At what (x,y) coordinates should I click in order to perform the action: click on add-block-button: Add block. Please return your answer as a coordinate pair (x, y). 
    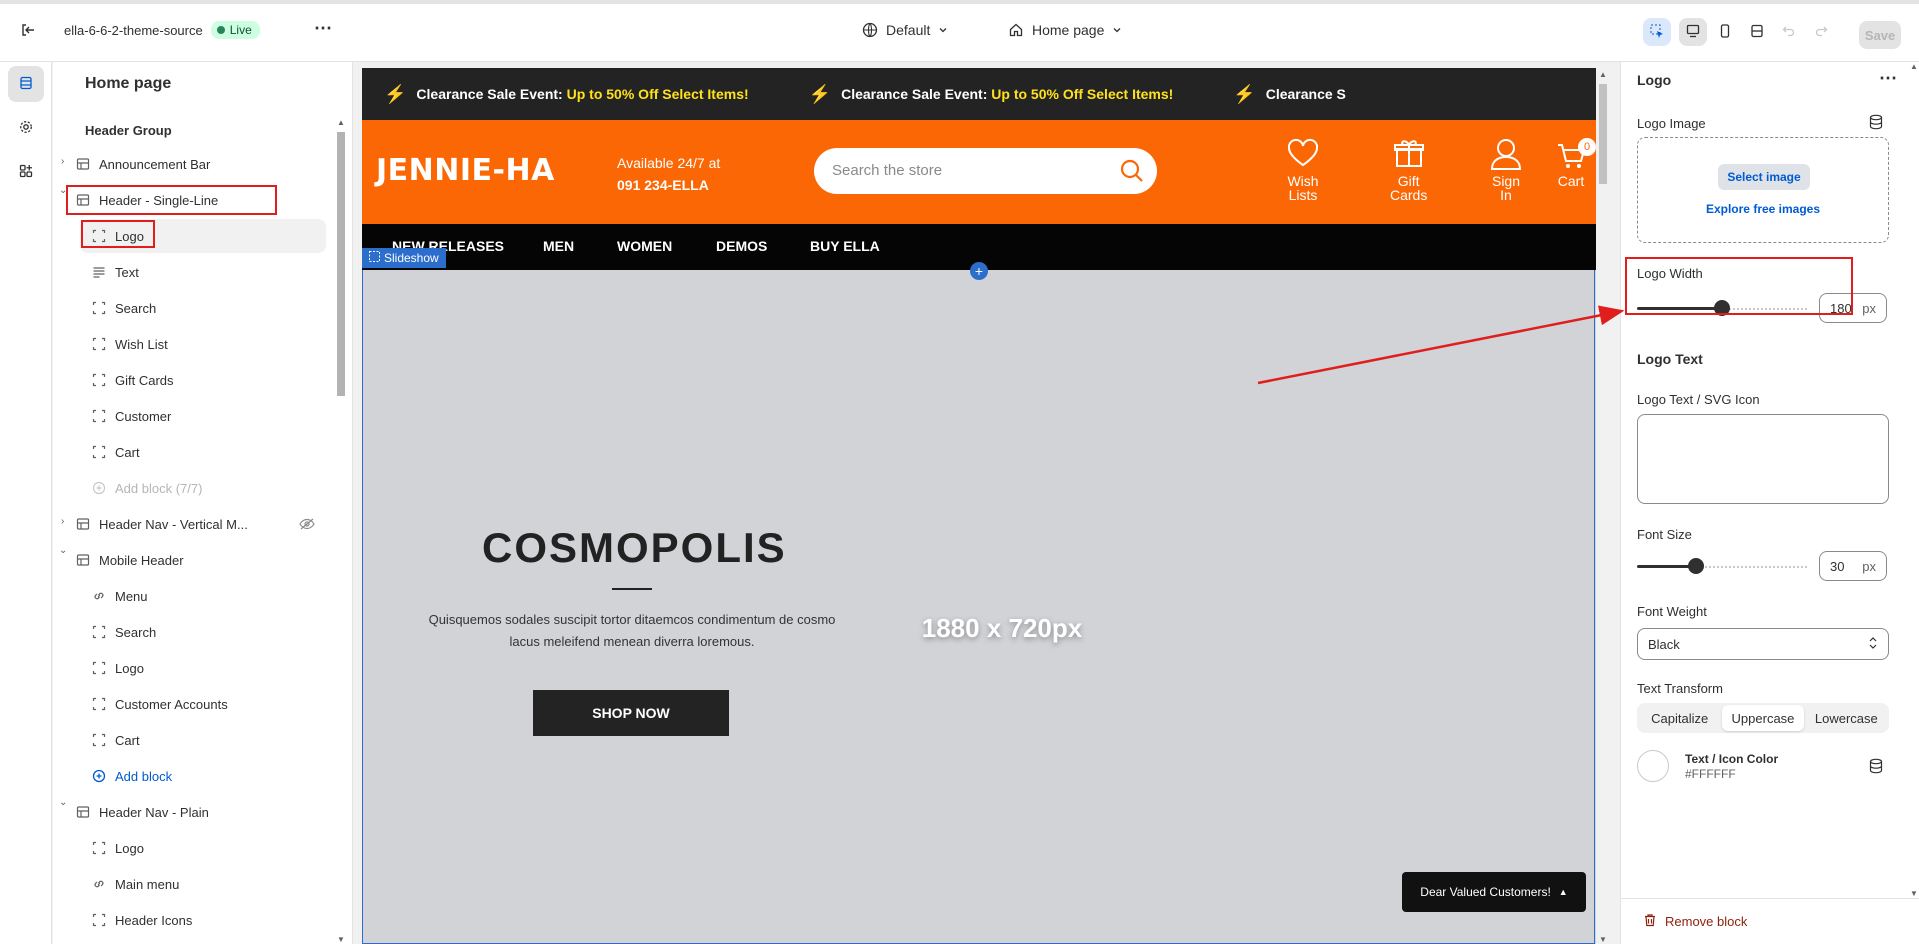
    Looking at the image, I should click on (131, 776).